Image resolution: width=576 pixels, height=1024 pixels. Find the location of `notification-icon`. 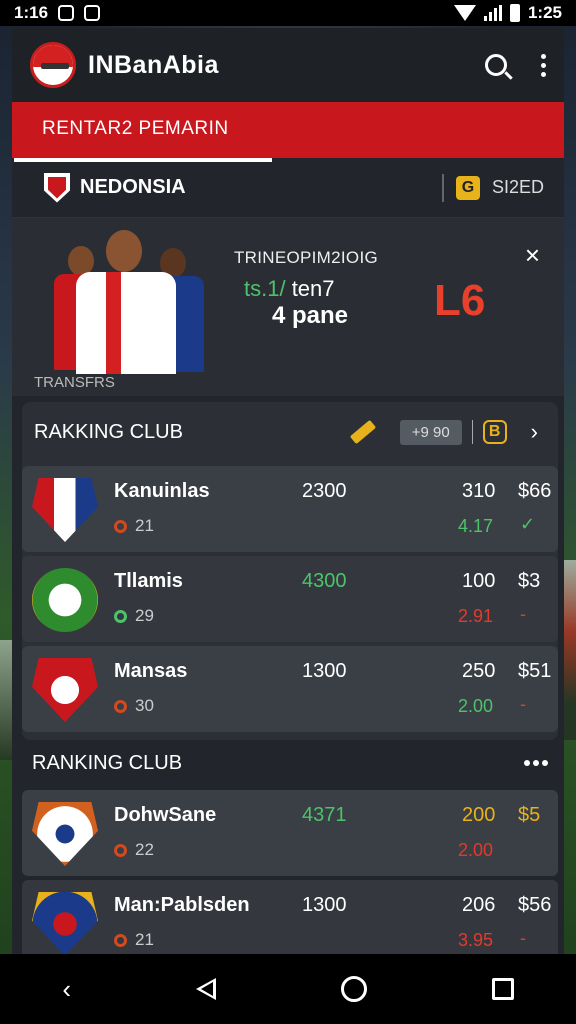

notification-icon is located at coordinates (66, 13).